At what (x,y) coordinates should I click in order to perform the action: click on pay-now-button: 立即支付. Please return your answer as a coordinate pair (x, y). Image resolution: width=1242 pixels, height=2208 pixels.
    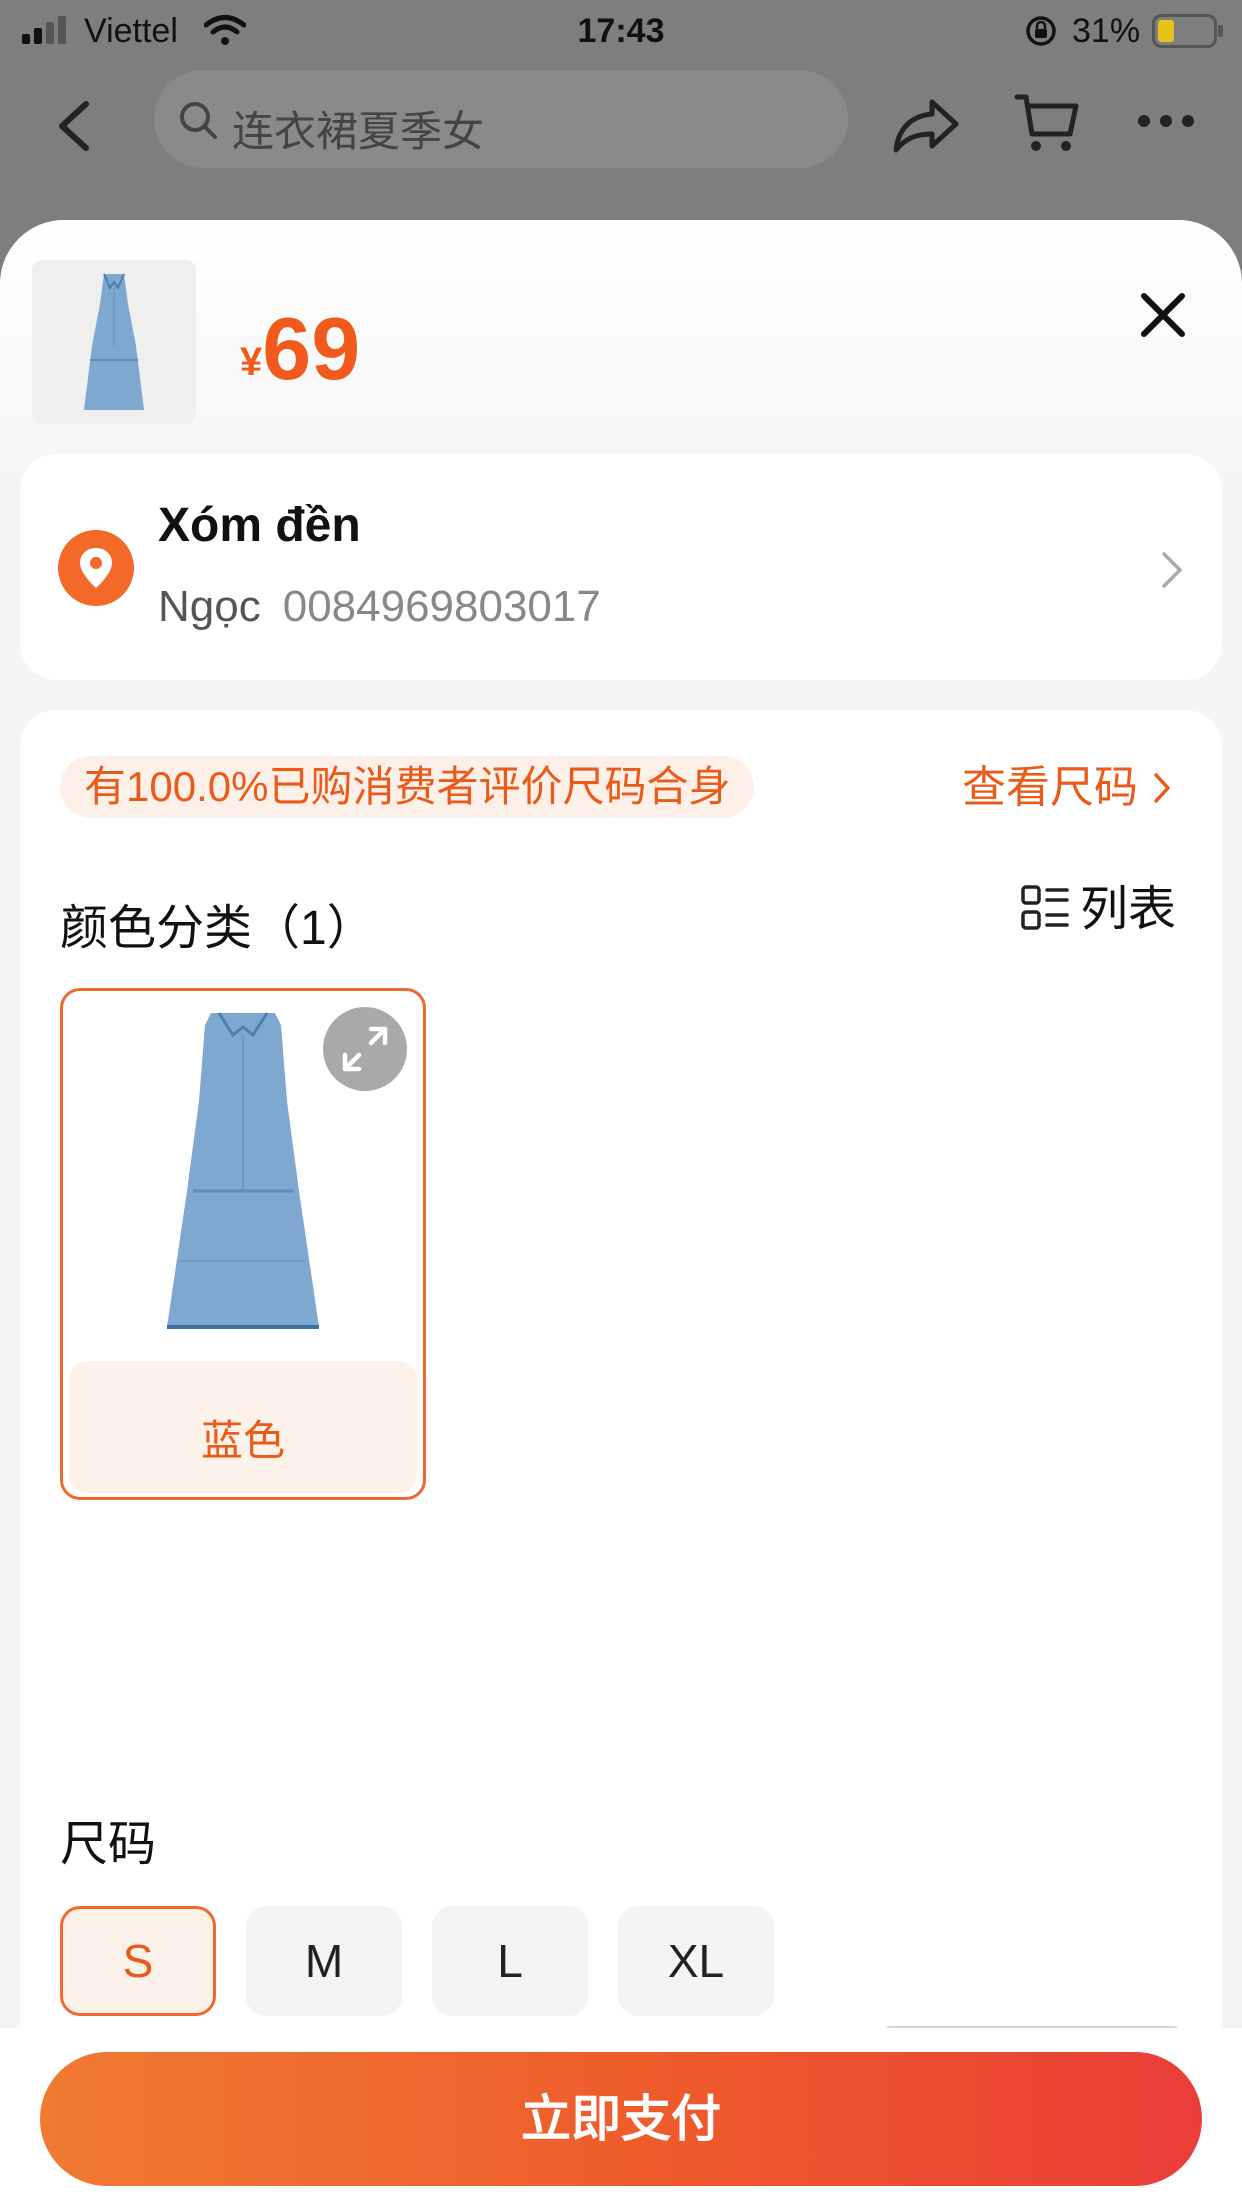
    Looking at the image, I should click on (621, 2119).